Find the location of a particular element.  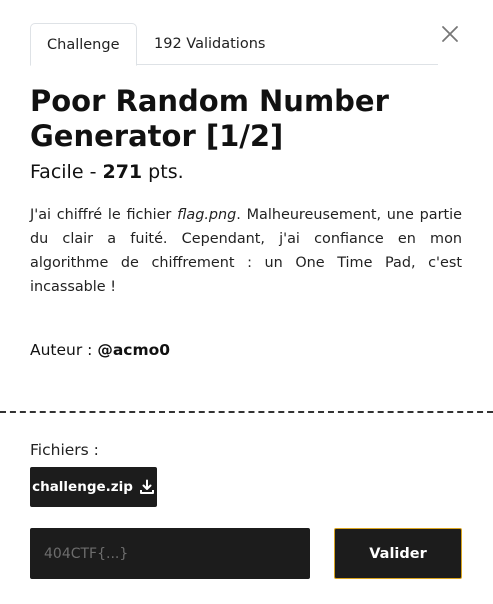

close-icon is located at coordinates (450, 34).